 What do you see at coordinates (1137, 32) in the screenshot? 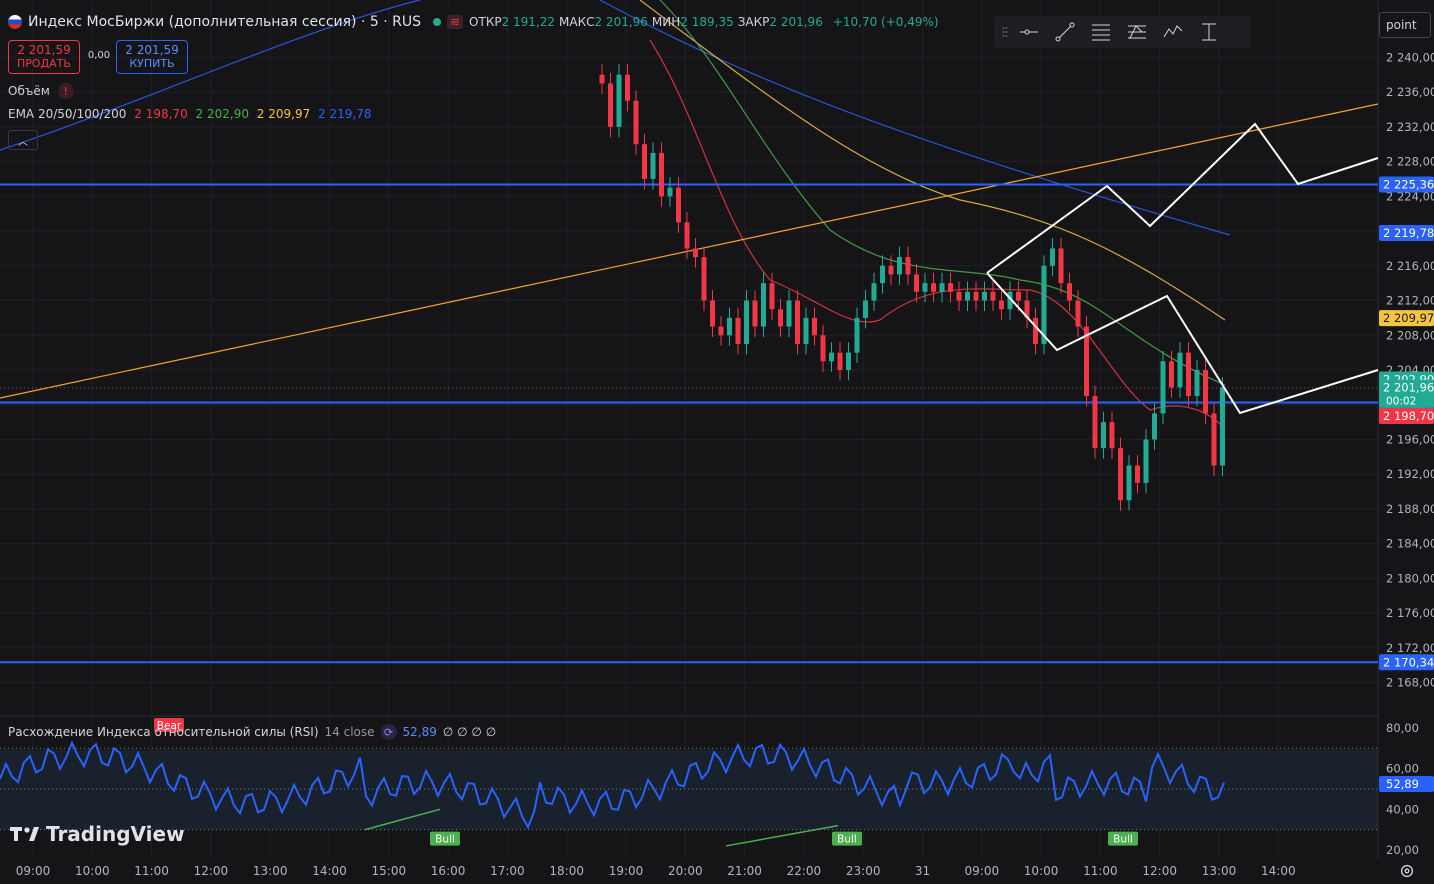
I see `fib-extension-icon` at bounding box center [1137, 32].